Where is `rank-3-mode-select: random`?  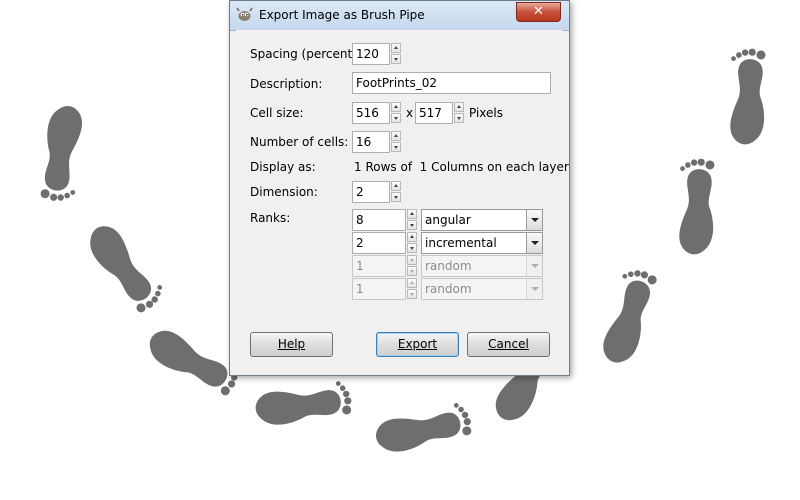
rank-3-mode-select: random is located at coordinates (482, 266).